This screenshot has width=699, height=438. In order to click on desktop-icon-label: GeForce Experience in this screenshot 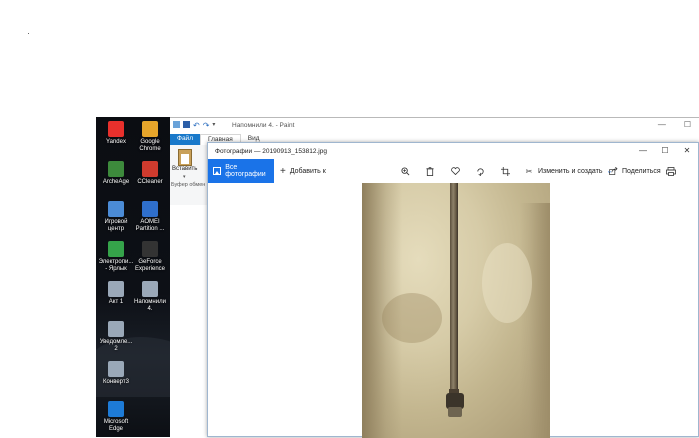, I will do `click(150, 265)`.